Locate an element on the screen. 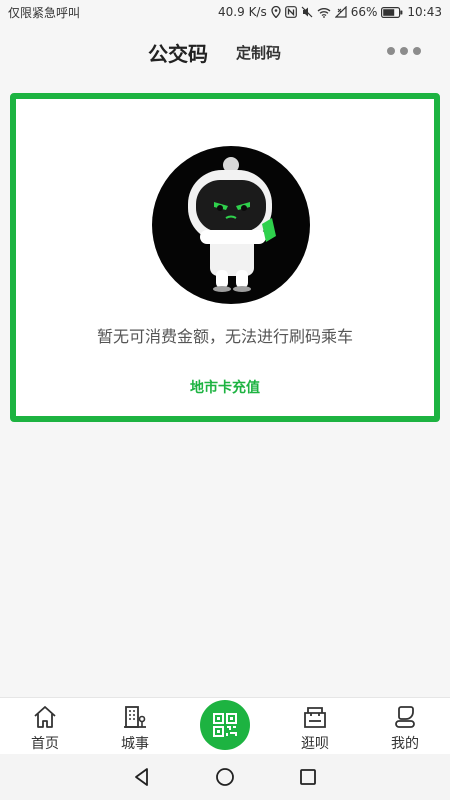  app-header: 公交码 定制码 is located at coordinates (225, 52).